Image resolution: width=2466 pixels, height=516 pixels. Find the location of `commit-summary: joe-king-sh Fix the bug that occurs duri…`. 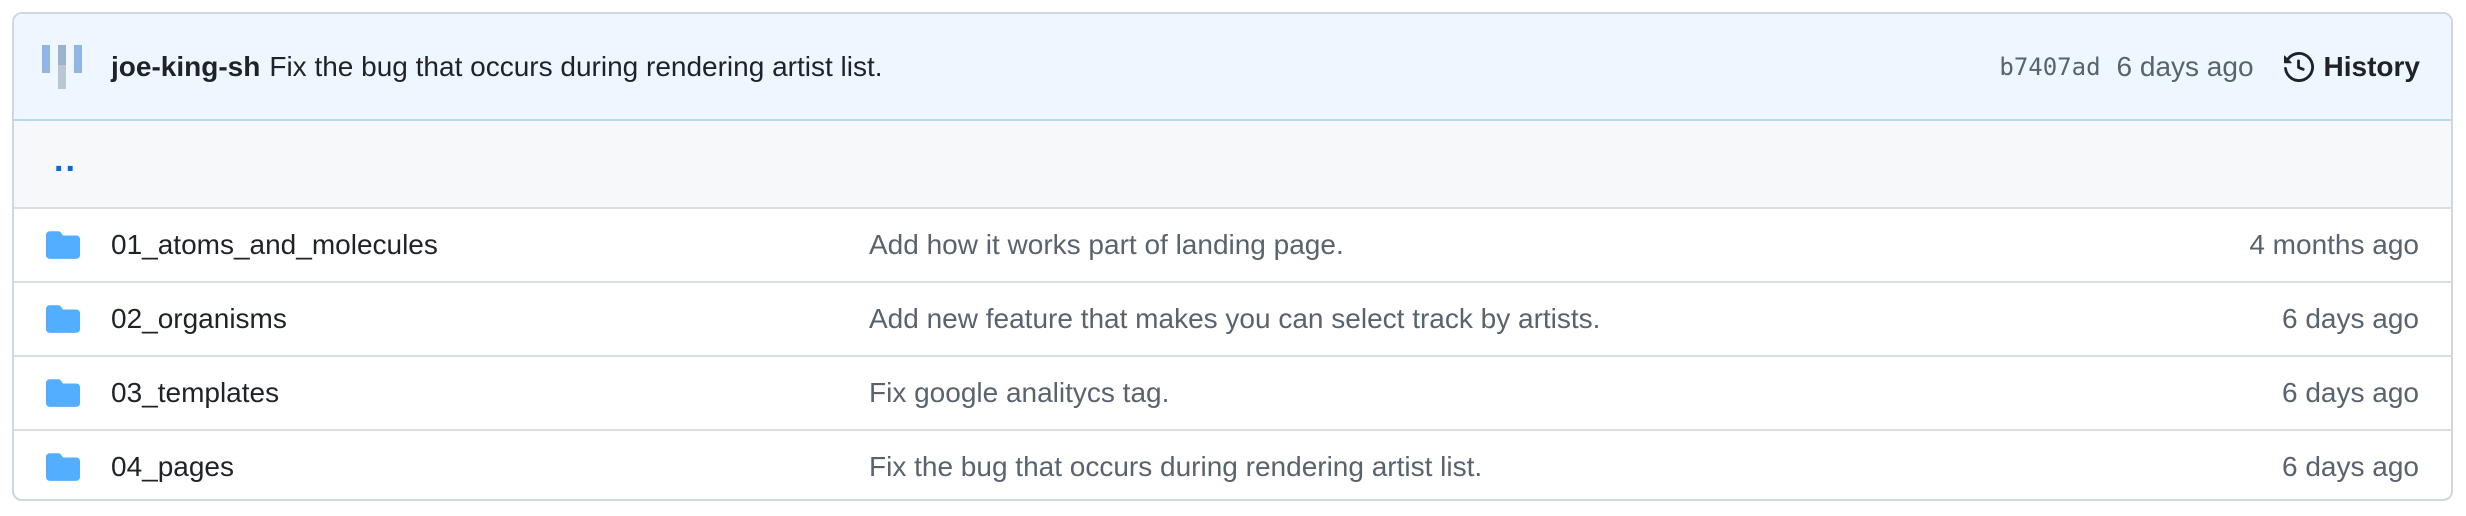

commit-summary: joe-king-sh Fix the bug that occurs duri… is located at coordinates (497, 66).